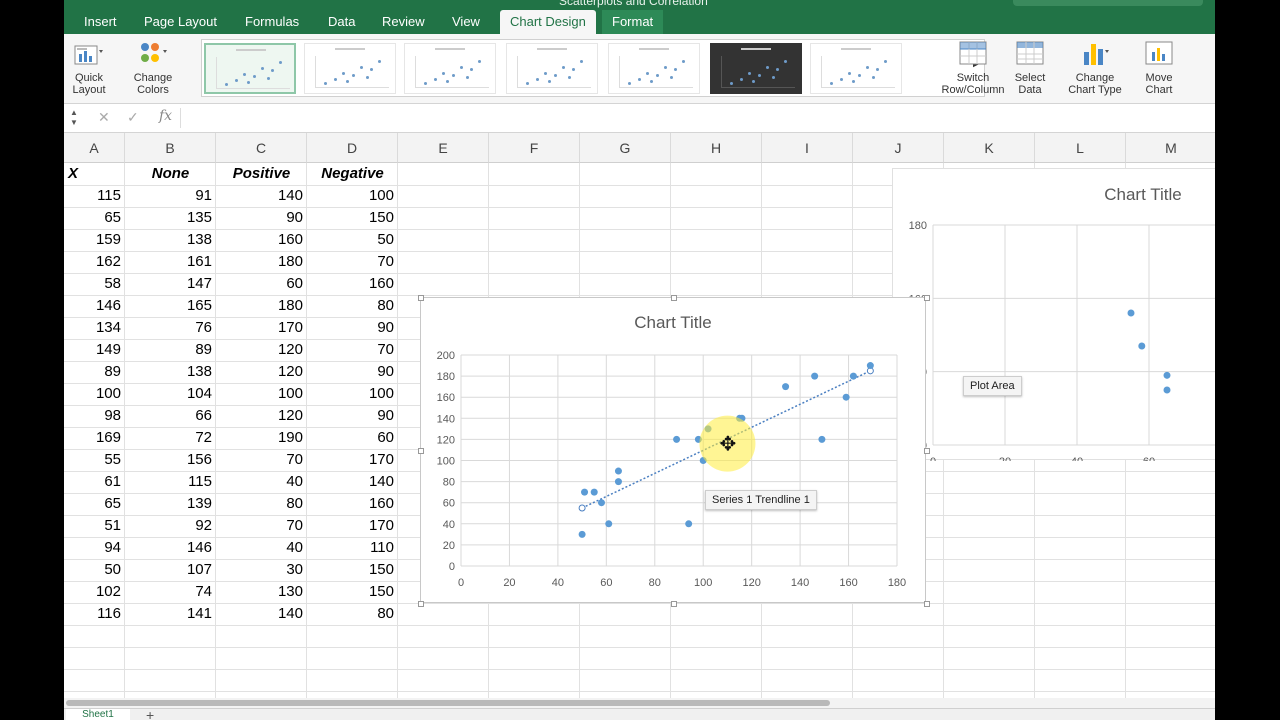 This screenshot has width=1280, height=720. I want to click on table-cell: 115, so click(109, 195).